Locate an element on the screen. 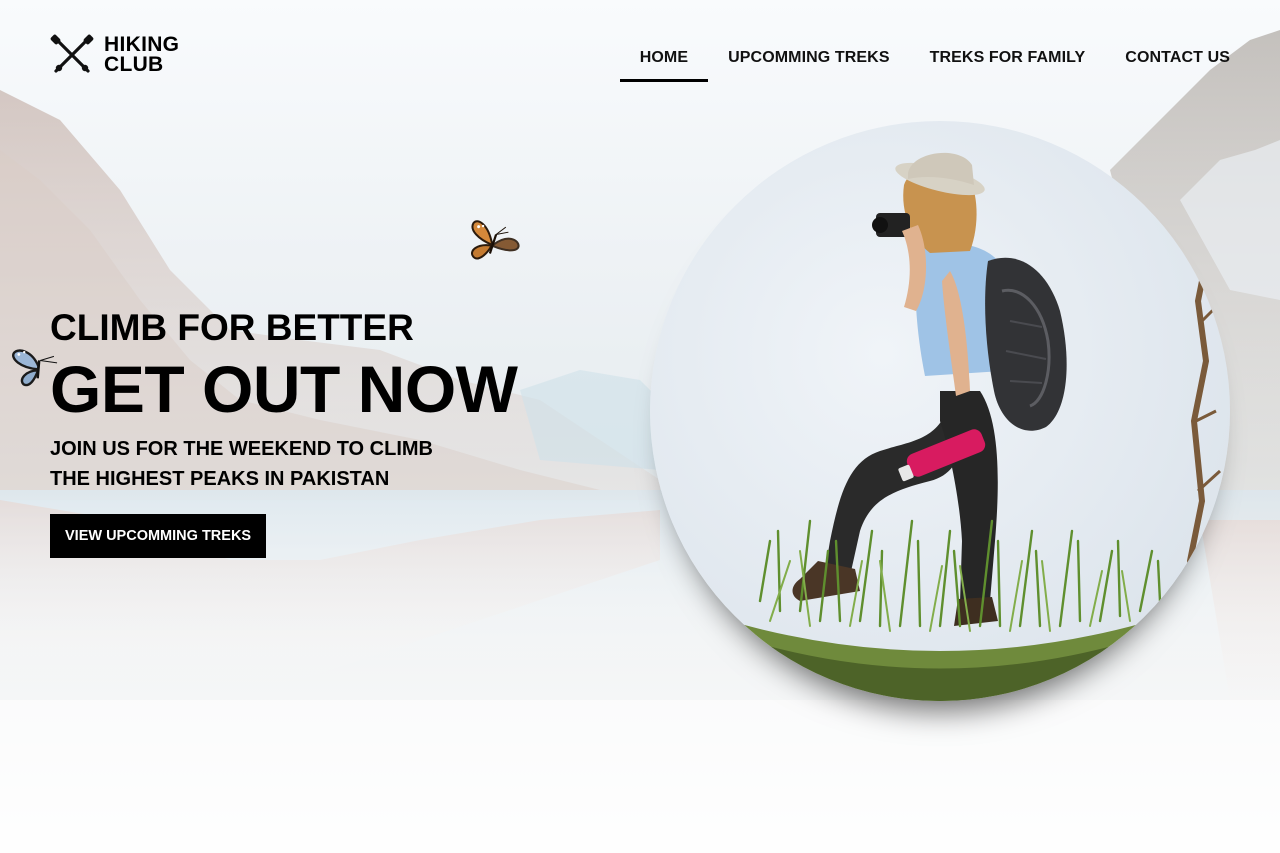 Image resolution: width=1280 pixels, height=853 pixels. brand-line-1: HIKING is located at coordinates (142, 44).